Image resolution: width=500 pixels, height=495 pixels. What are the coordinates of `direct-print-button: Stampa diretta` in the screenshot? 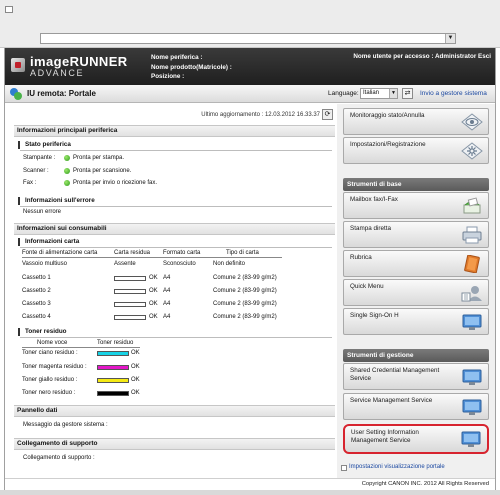 It's located at (416, 234).